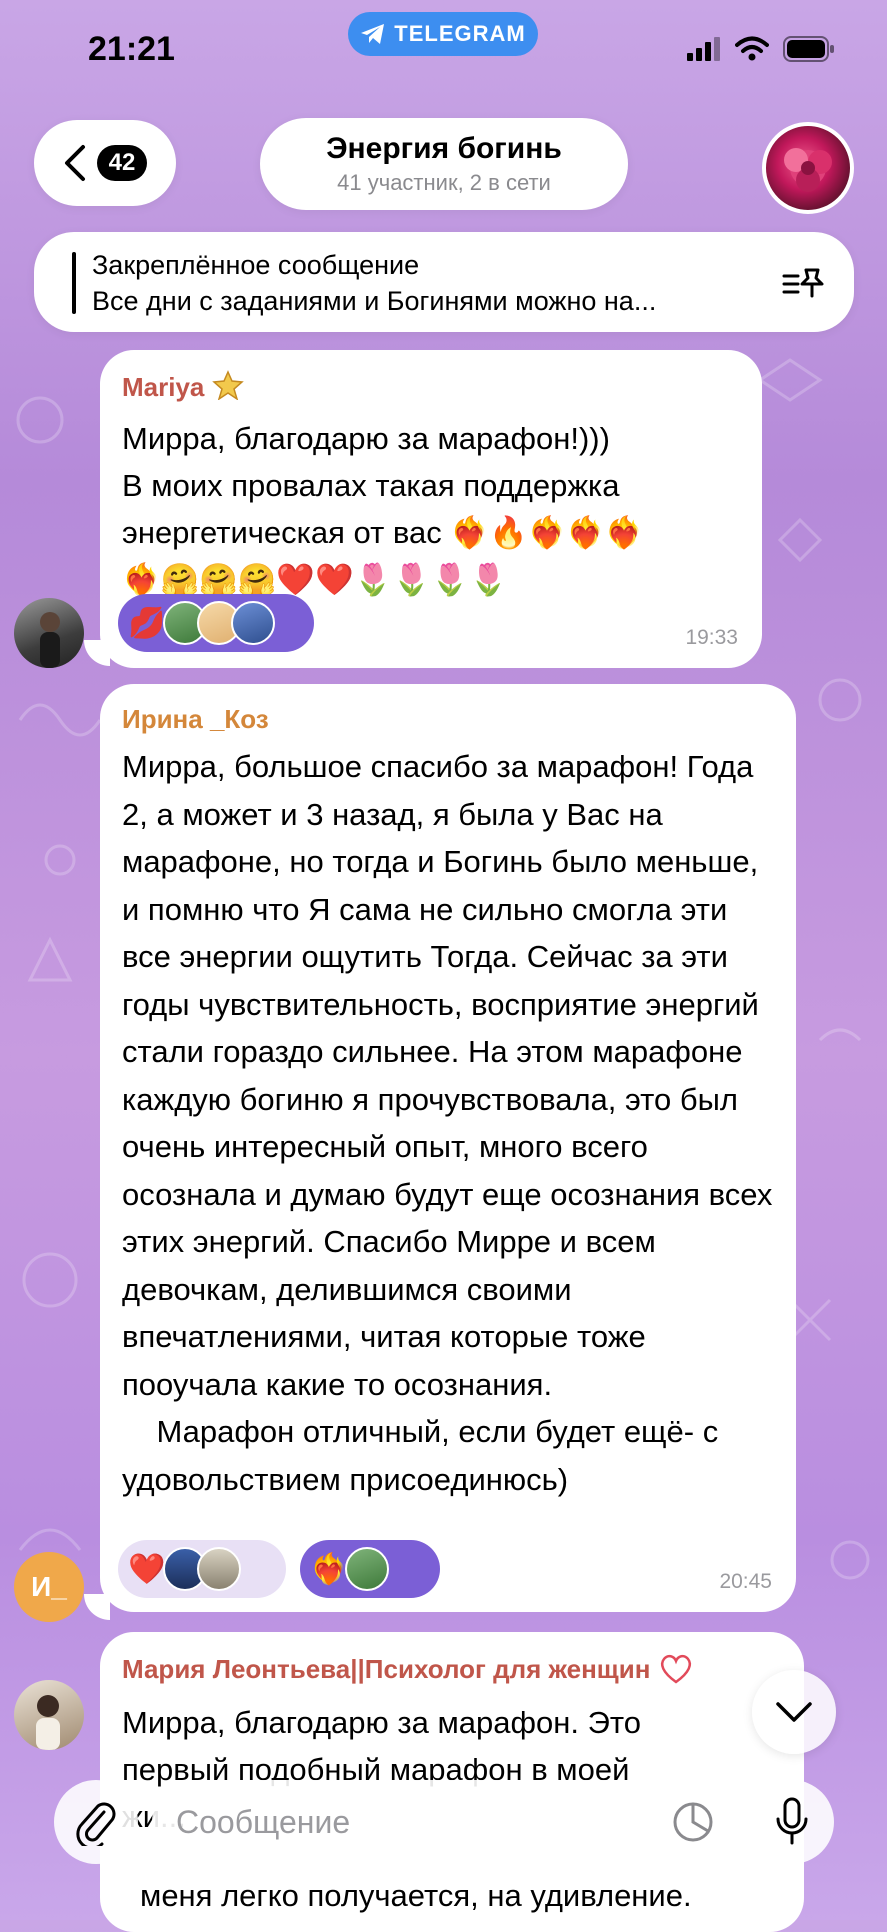 Image resolution: width=887 pixels, height=1932 pixels. I want to click on kiss-emoji: 💋, so click(147, 623).